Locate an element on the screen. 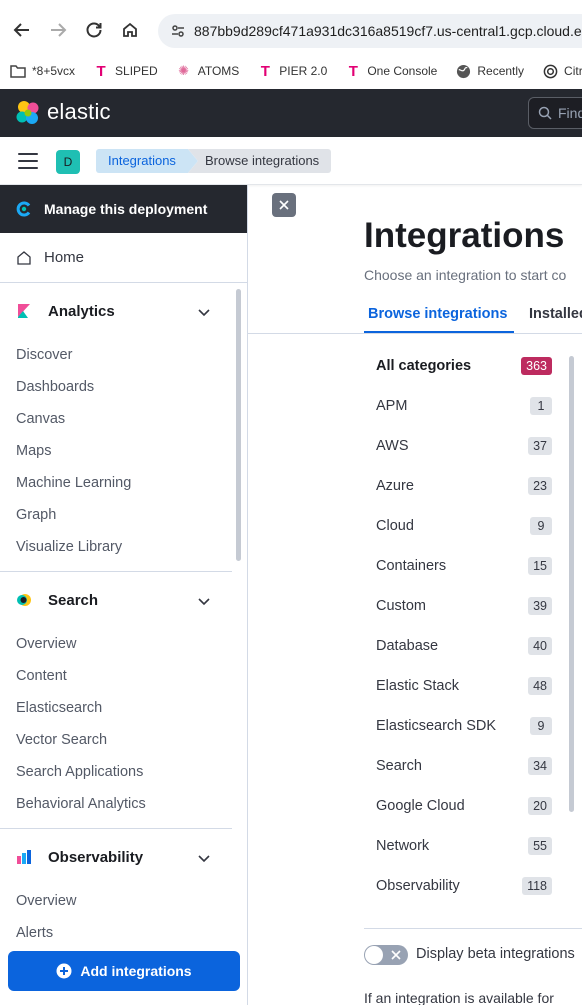 Image resolution: width=582 pixels, height=1005 pixels. enterprise-search-logo-icon is located at coordinates (24, 600).